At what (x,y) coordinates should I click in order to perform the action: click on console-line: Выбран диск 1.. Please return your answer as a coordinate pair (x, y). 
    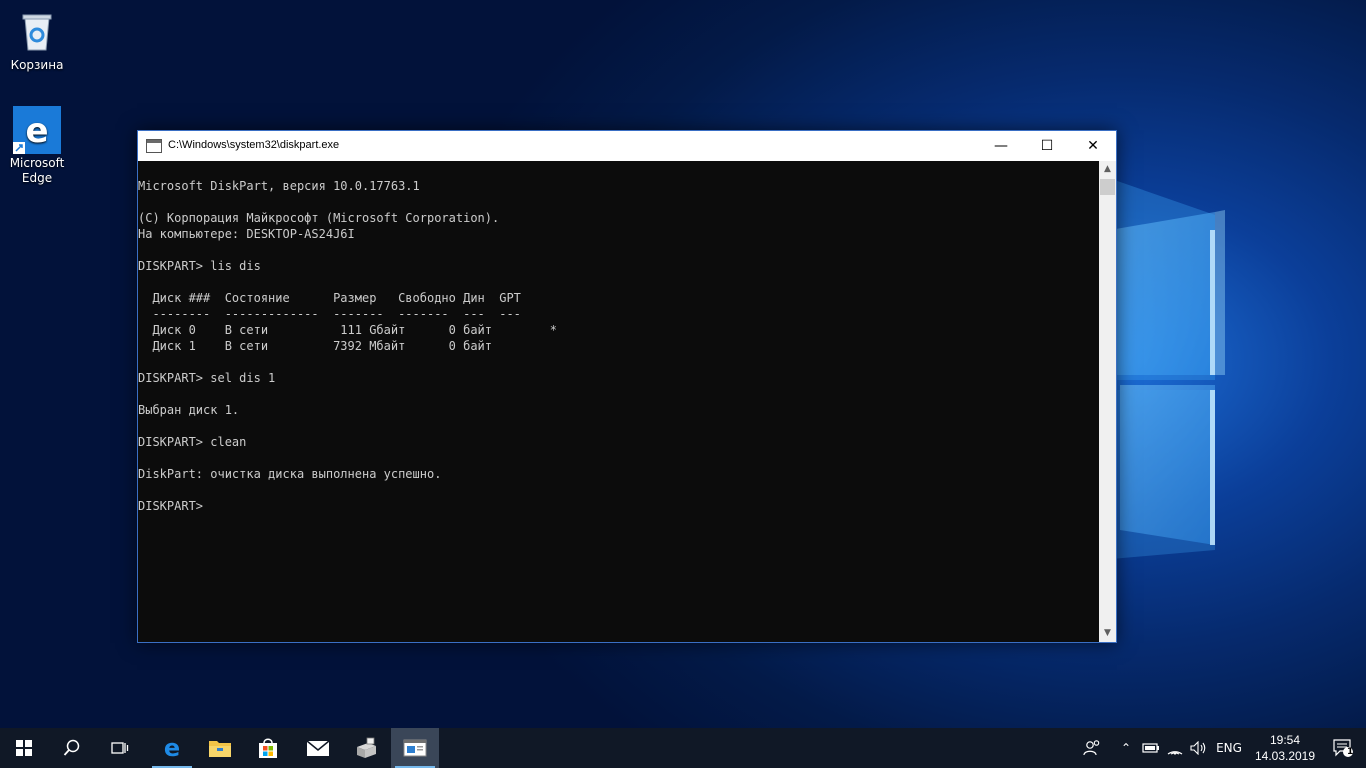
    Looking at the image, I should click on (189, 410).